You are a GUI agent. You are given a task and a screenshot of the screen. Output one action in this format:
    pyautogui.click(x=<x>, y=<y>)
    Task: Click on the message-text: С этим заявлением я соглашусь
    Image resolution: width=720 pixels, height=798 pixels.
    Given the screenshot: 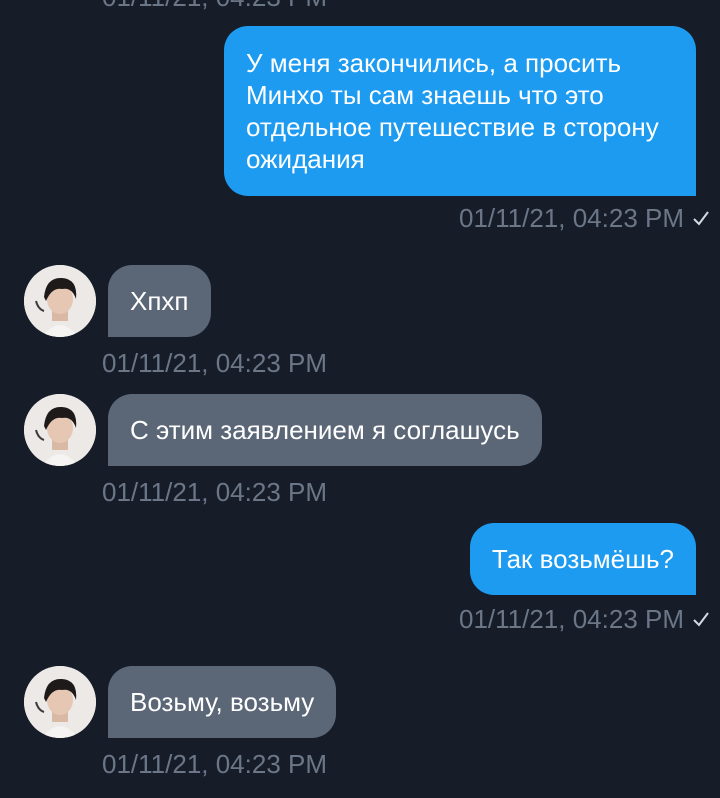 What is the action you would take?
    pyautogui.click(x=325, y=430)
    